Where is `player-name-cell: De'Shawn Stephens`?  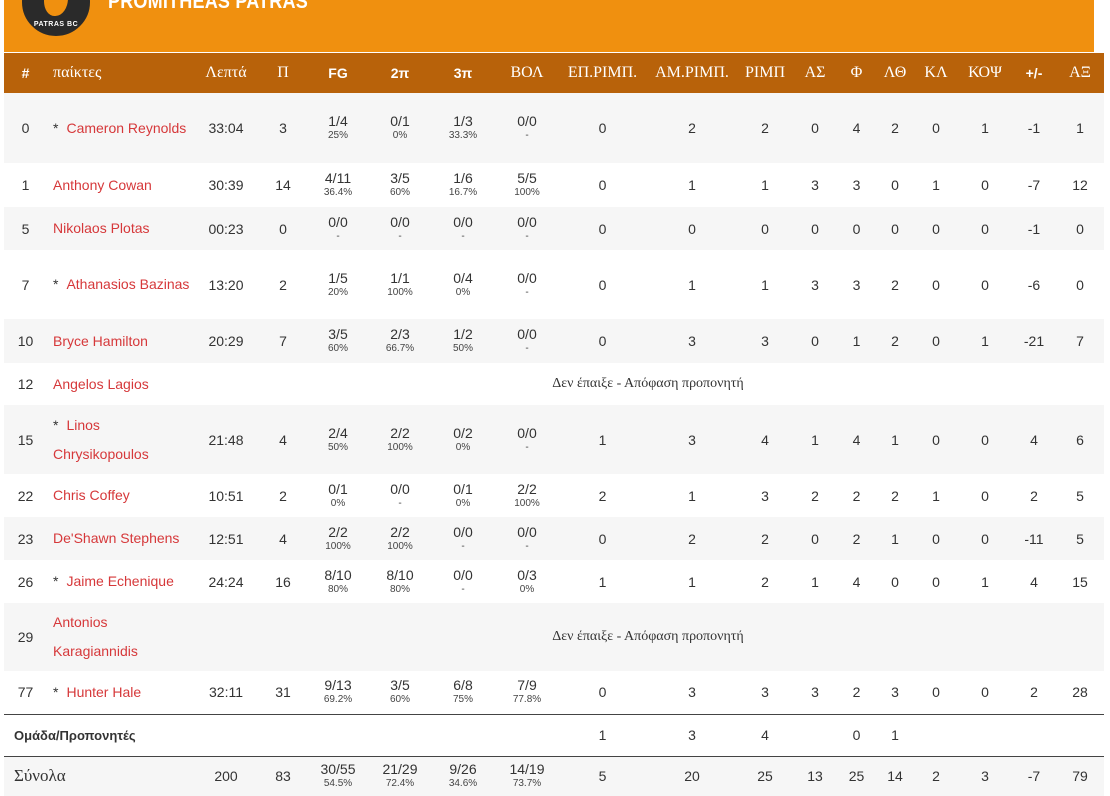
player-name-cell: De'Shawn Stephens is located at coordinates (119, 538).